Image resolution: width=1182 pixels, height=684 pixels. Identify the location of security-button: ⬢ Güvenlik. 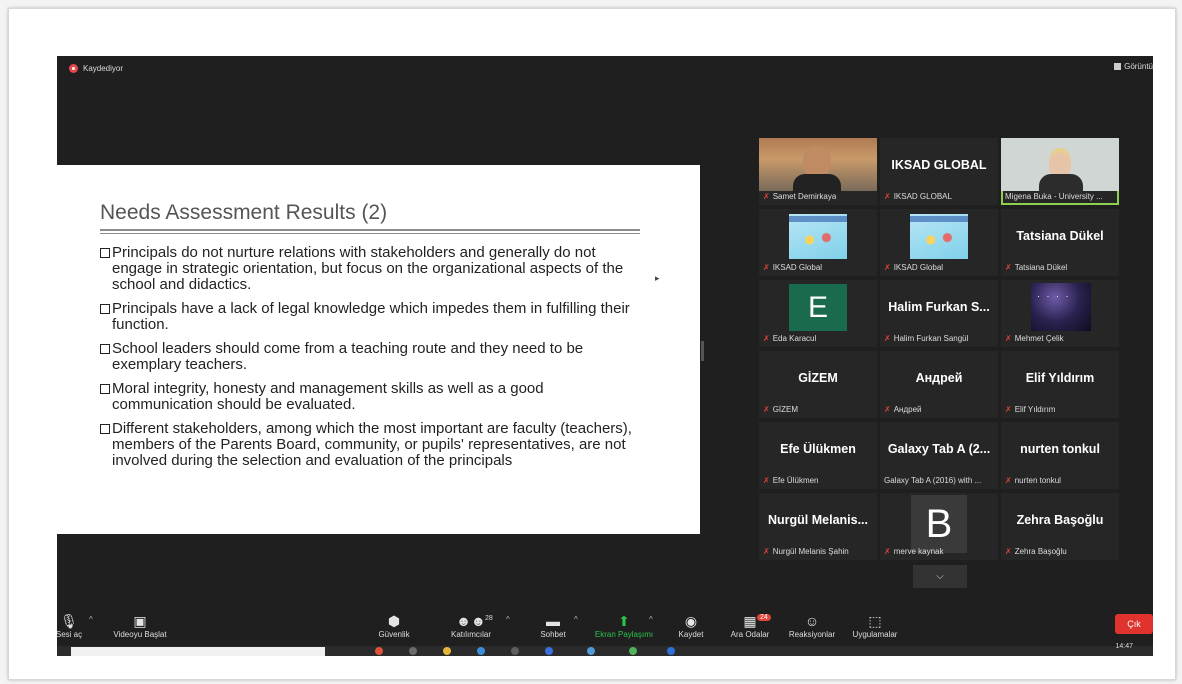
(394, 625).